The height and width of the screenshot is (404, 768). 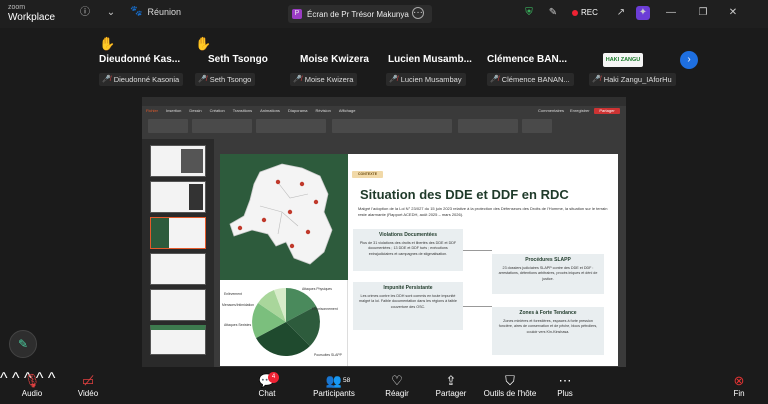 I want to click on participant-label: 🎤̸ Haki Zangu_IAforHu, so click(x=632, y=79).